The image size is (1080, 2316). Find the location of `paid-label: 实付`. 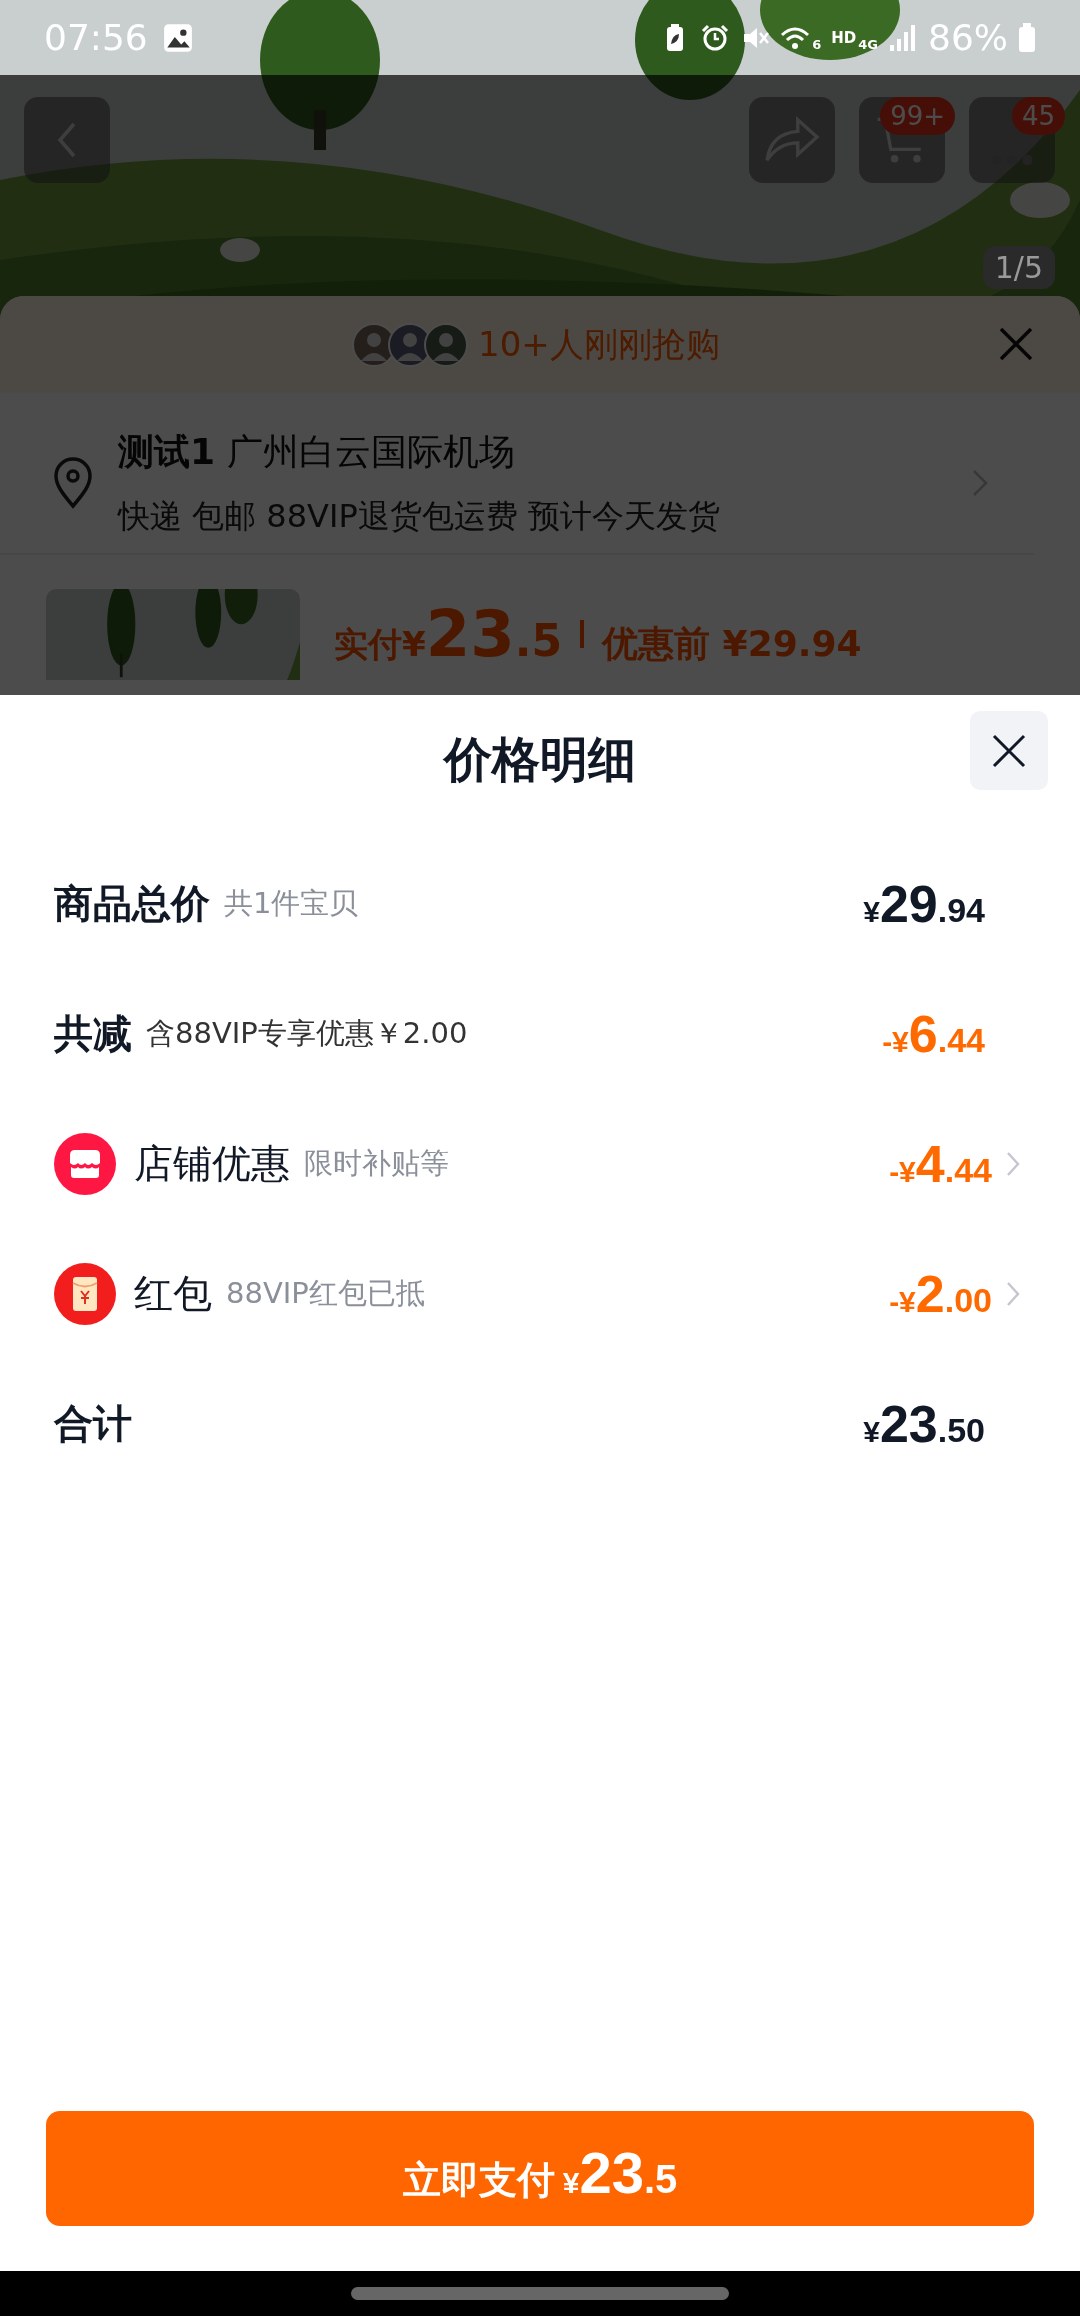

paid-label: 实付 is located at coordinates (368, 644).